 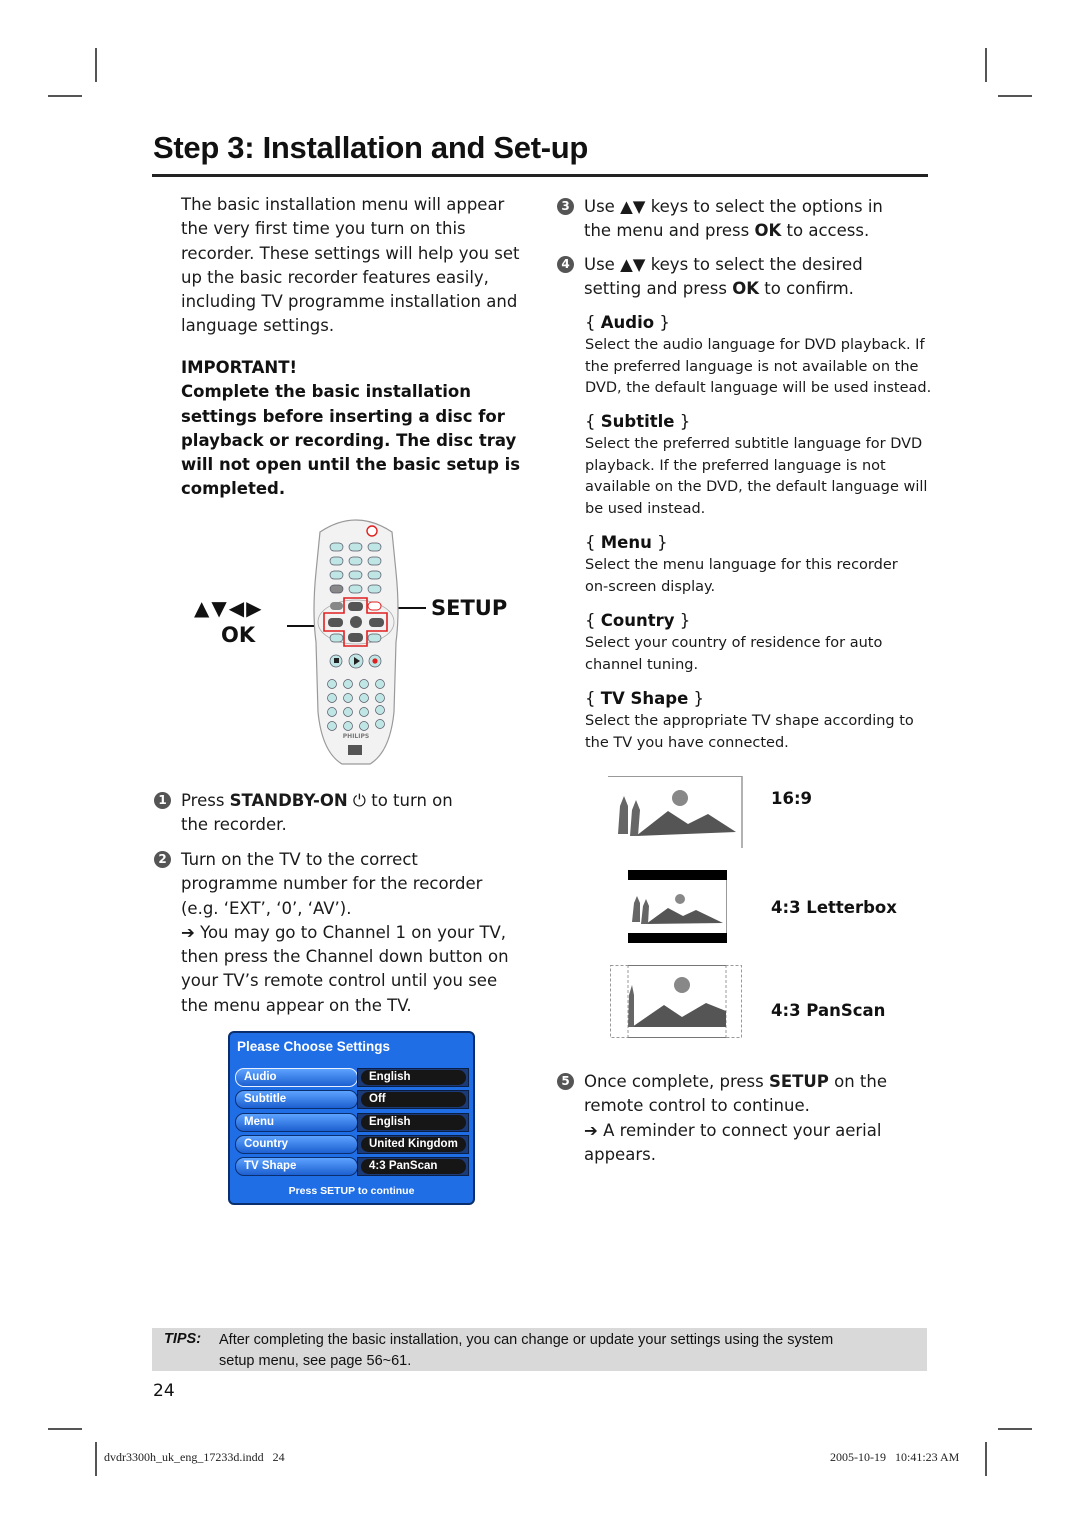 What do you see at coordinates (637, 421) in the screenshot?
I see `option-name: Subtitle` at bounding box center [637, 421].